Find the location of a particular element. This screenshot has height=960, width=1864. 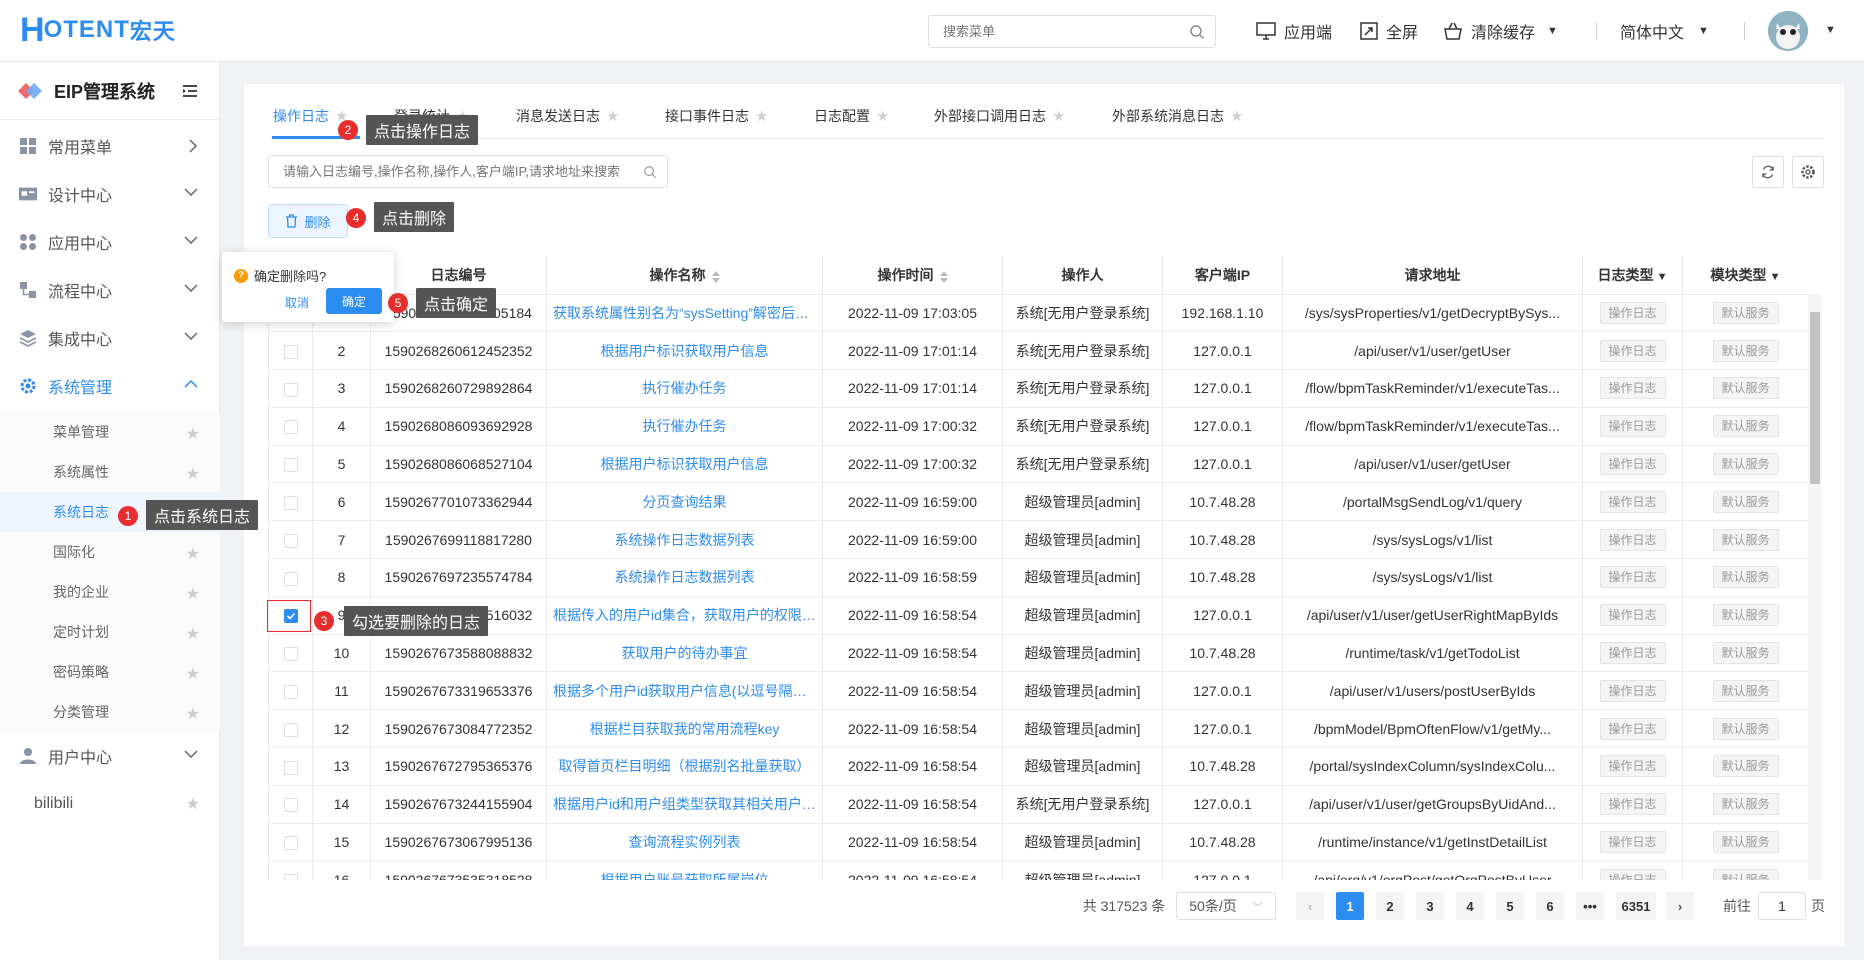

tab-operation-log: 操作日志 ★ is located at coordinates (310, 116).